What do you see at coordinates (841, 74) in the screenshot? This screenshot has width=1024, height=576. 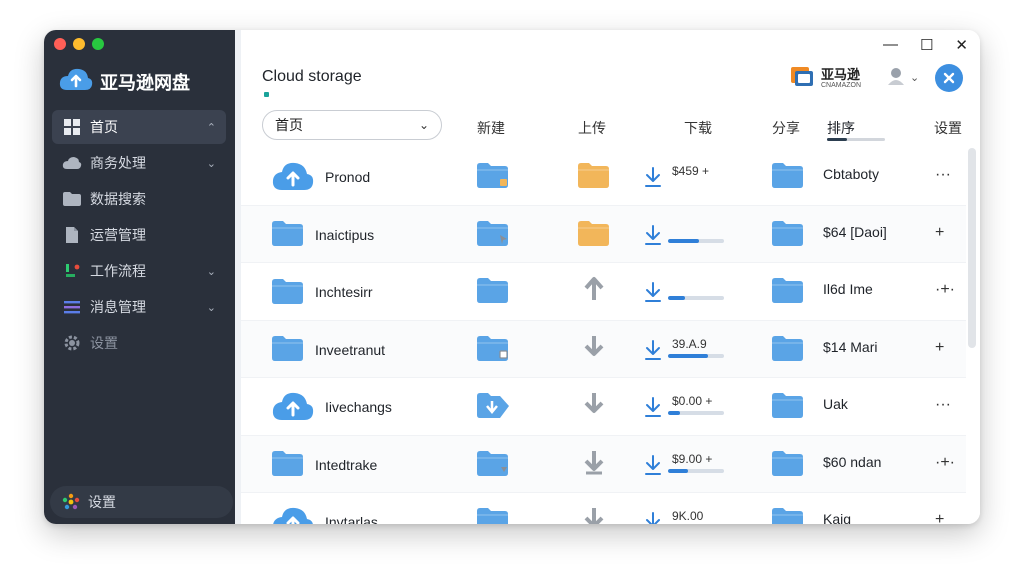 I see `logo-text: 亚马逊` at bounding box center [841, 74].